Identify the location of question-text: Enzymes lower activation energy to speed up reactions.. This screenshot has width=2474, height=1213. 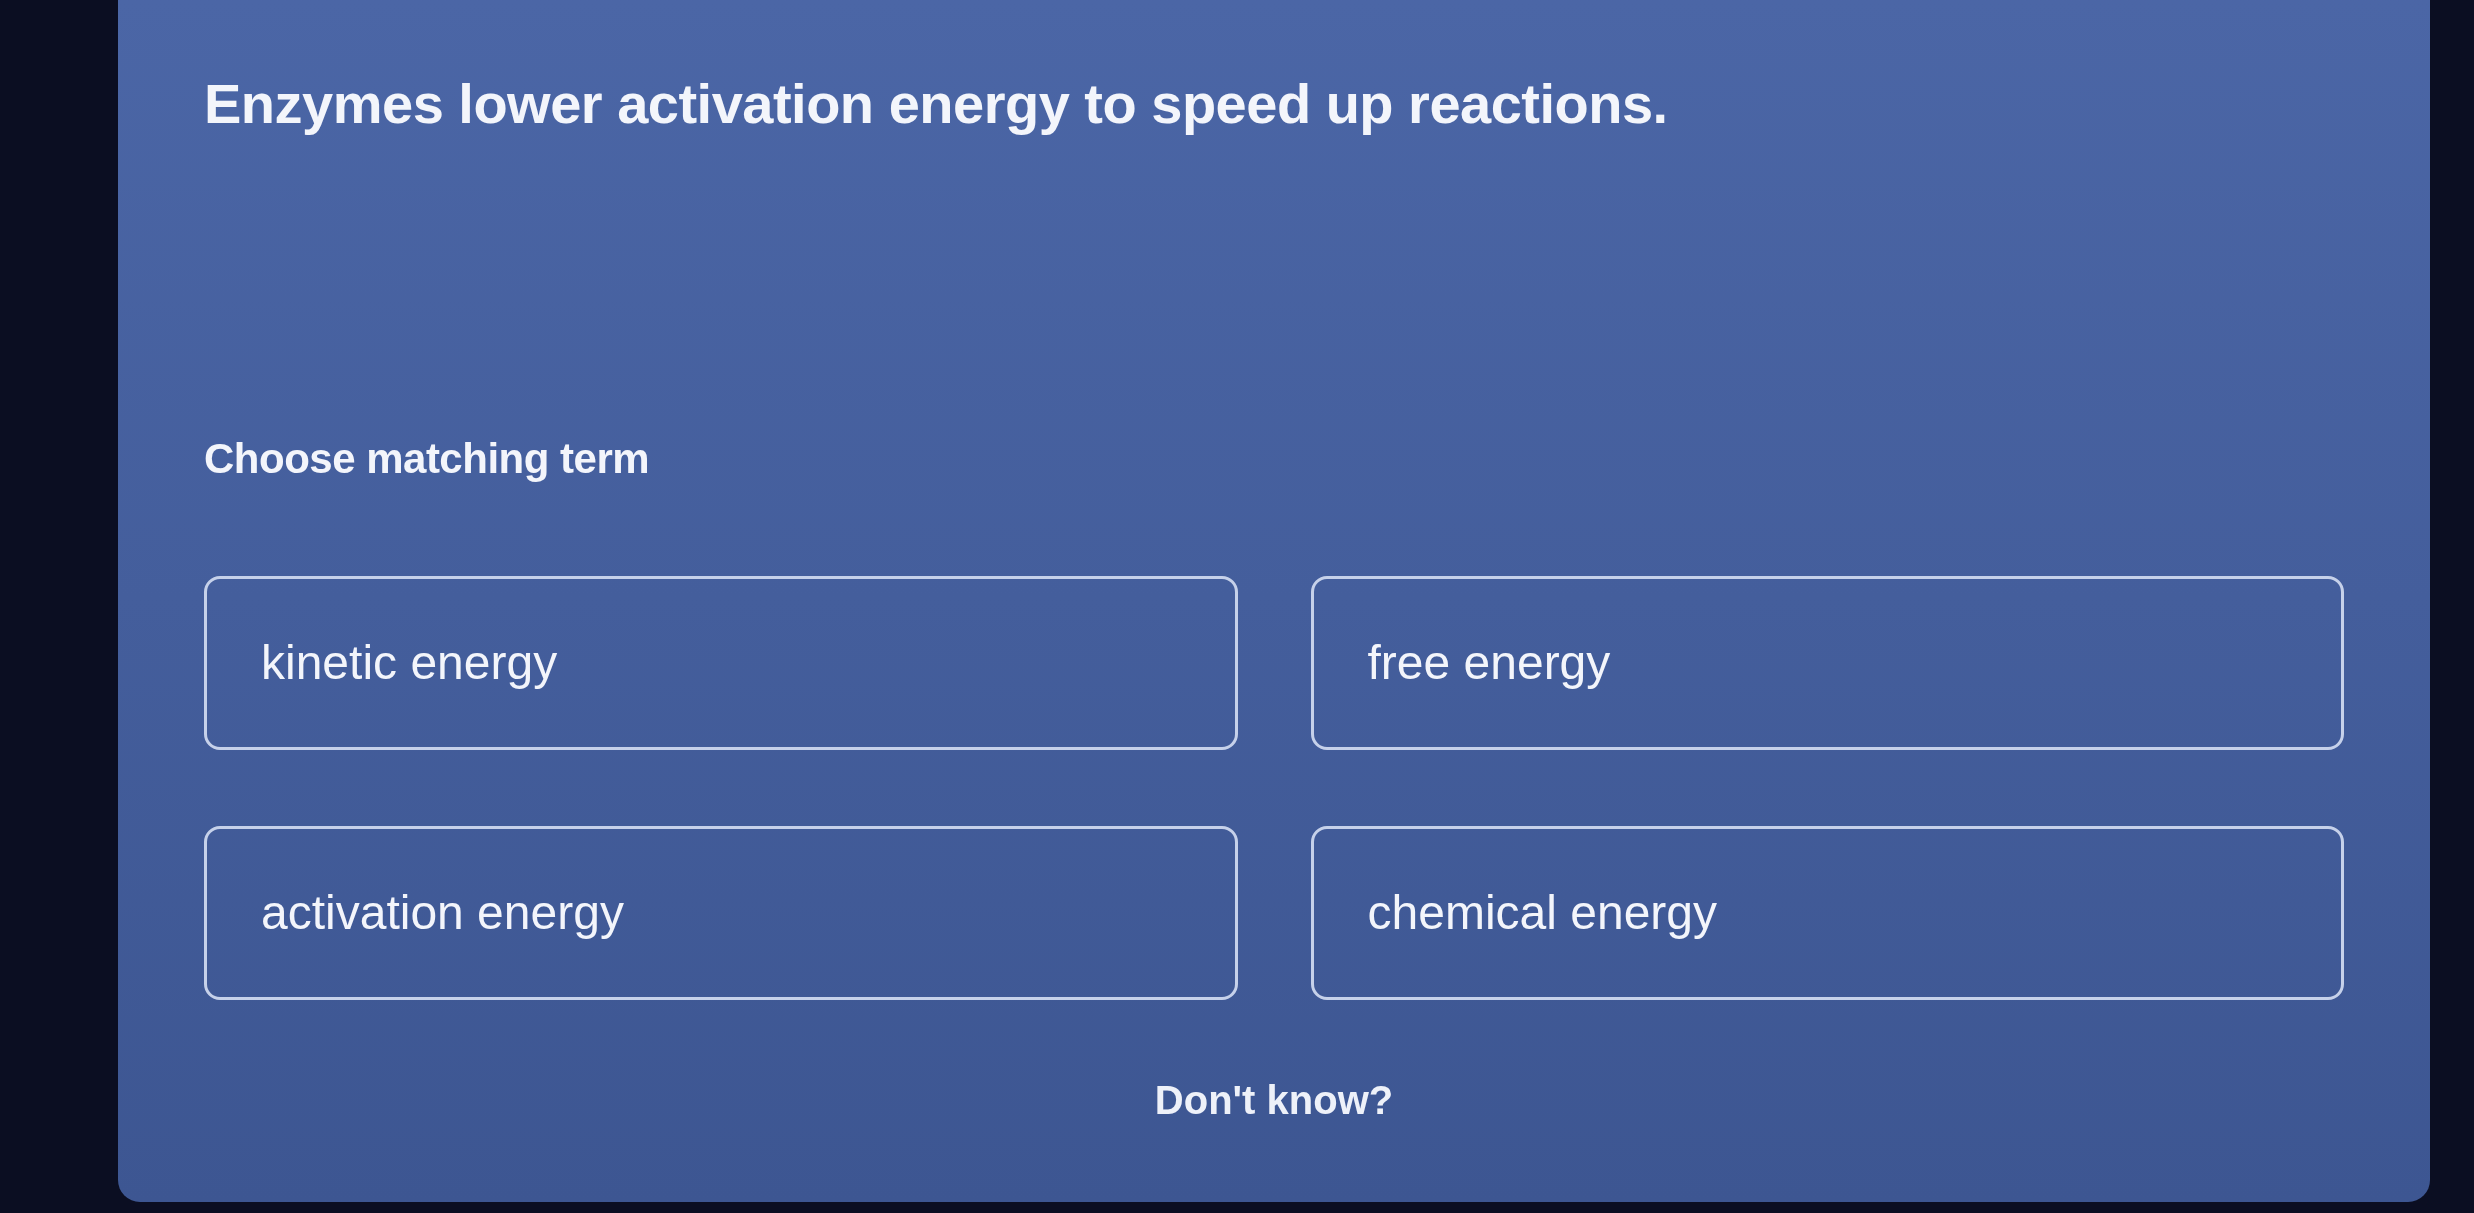
(936, 104).